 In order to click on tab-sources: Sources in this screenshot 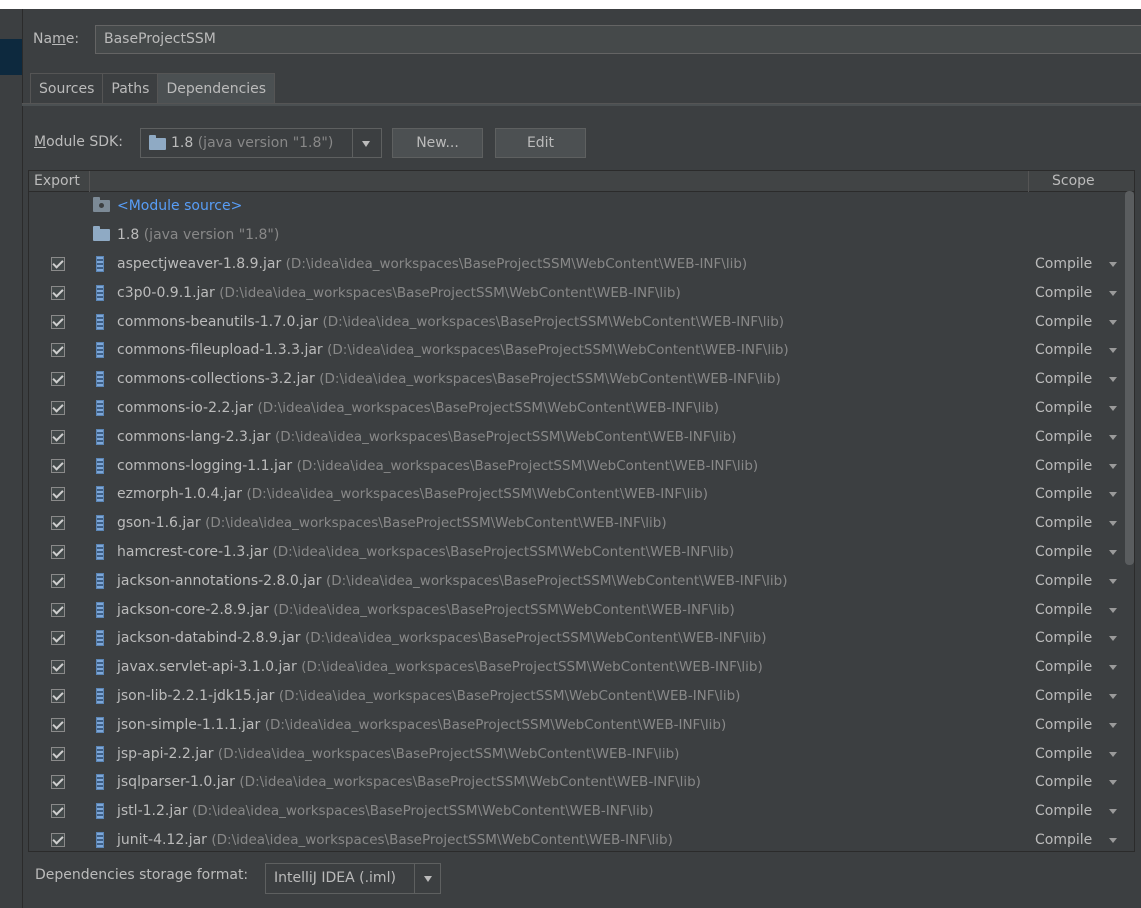, I will do `click(67, 88)`.